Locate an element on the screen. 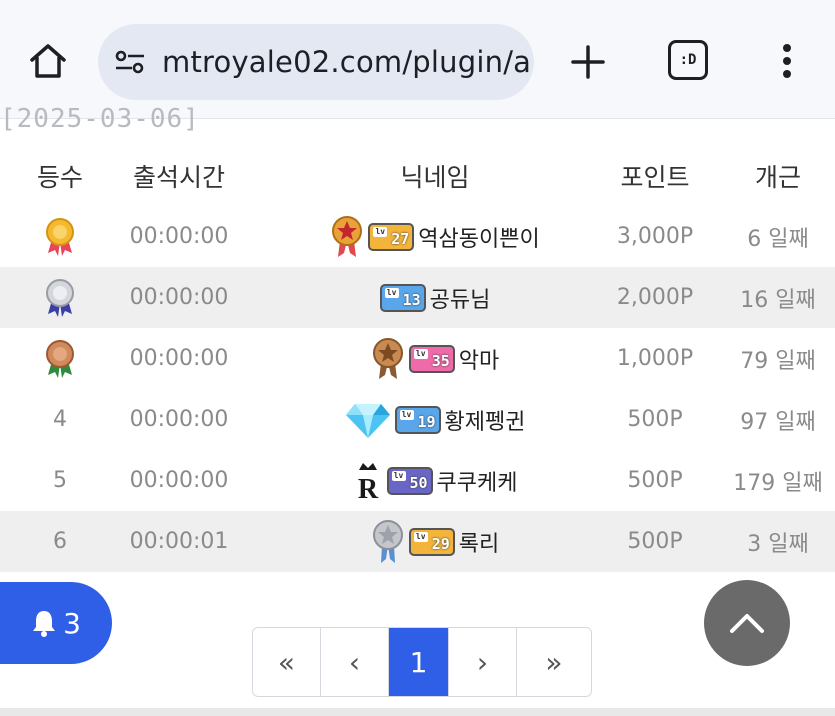  page-1-button: 1 is located at coordinates (419, 662).